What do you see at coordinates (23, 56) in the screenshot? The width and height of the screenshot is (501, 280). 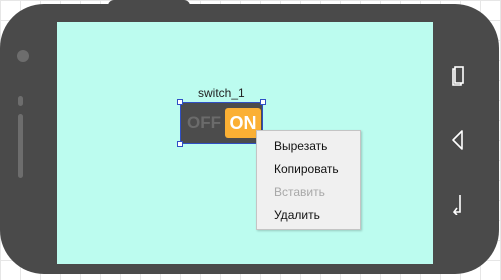 I see `camera-icon` at bounding box center [23, 56].